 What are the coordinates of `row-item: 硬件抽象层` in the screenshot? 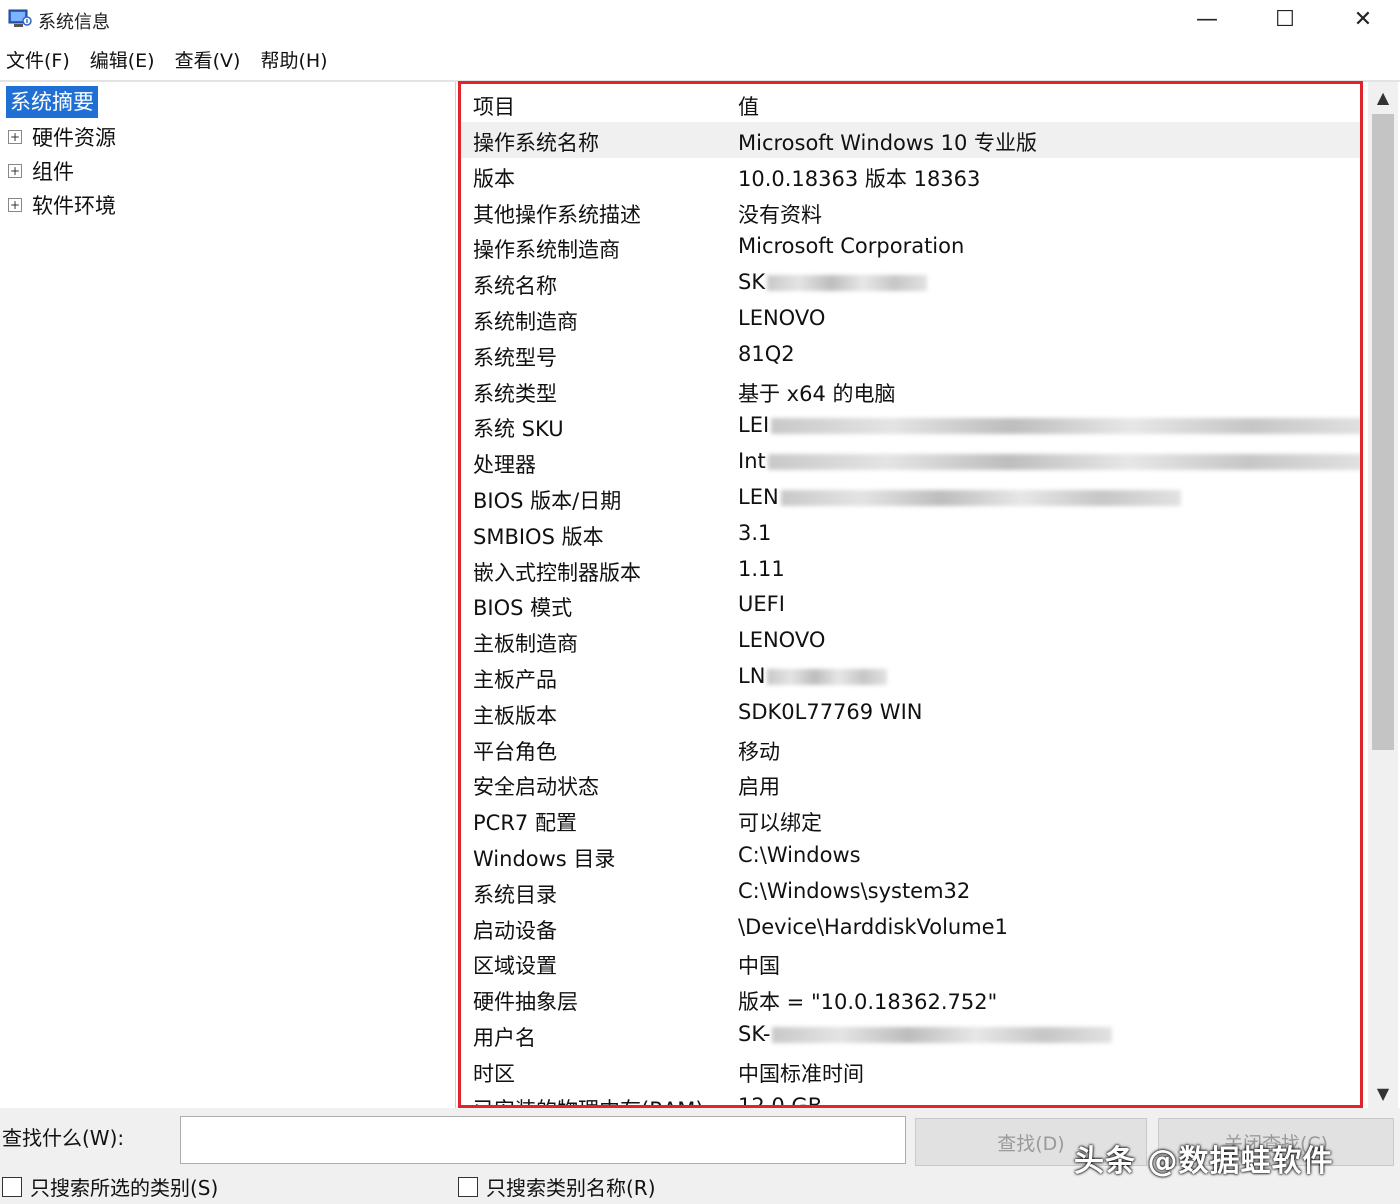 It's located at (525, 1002).